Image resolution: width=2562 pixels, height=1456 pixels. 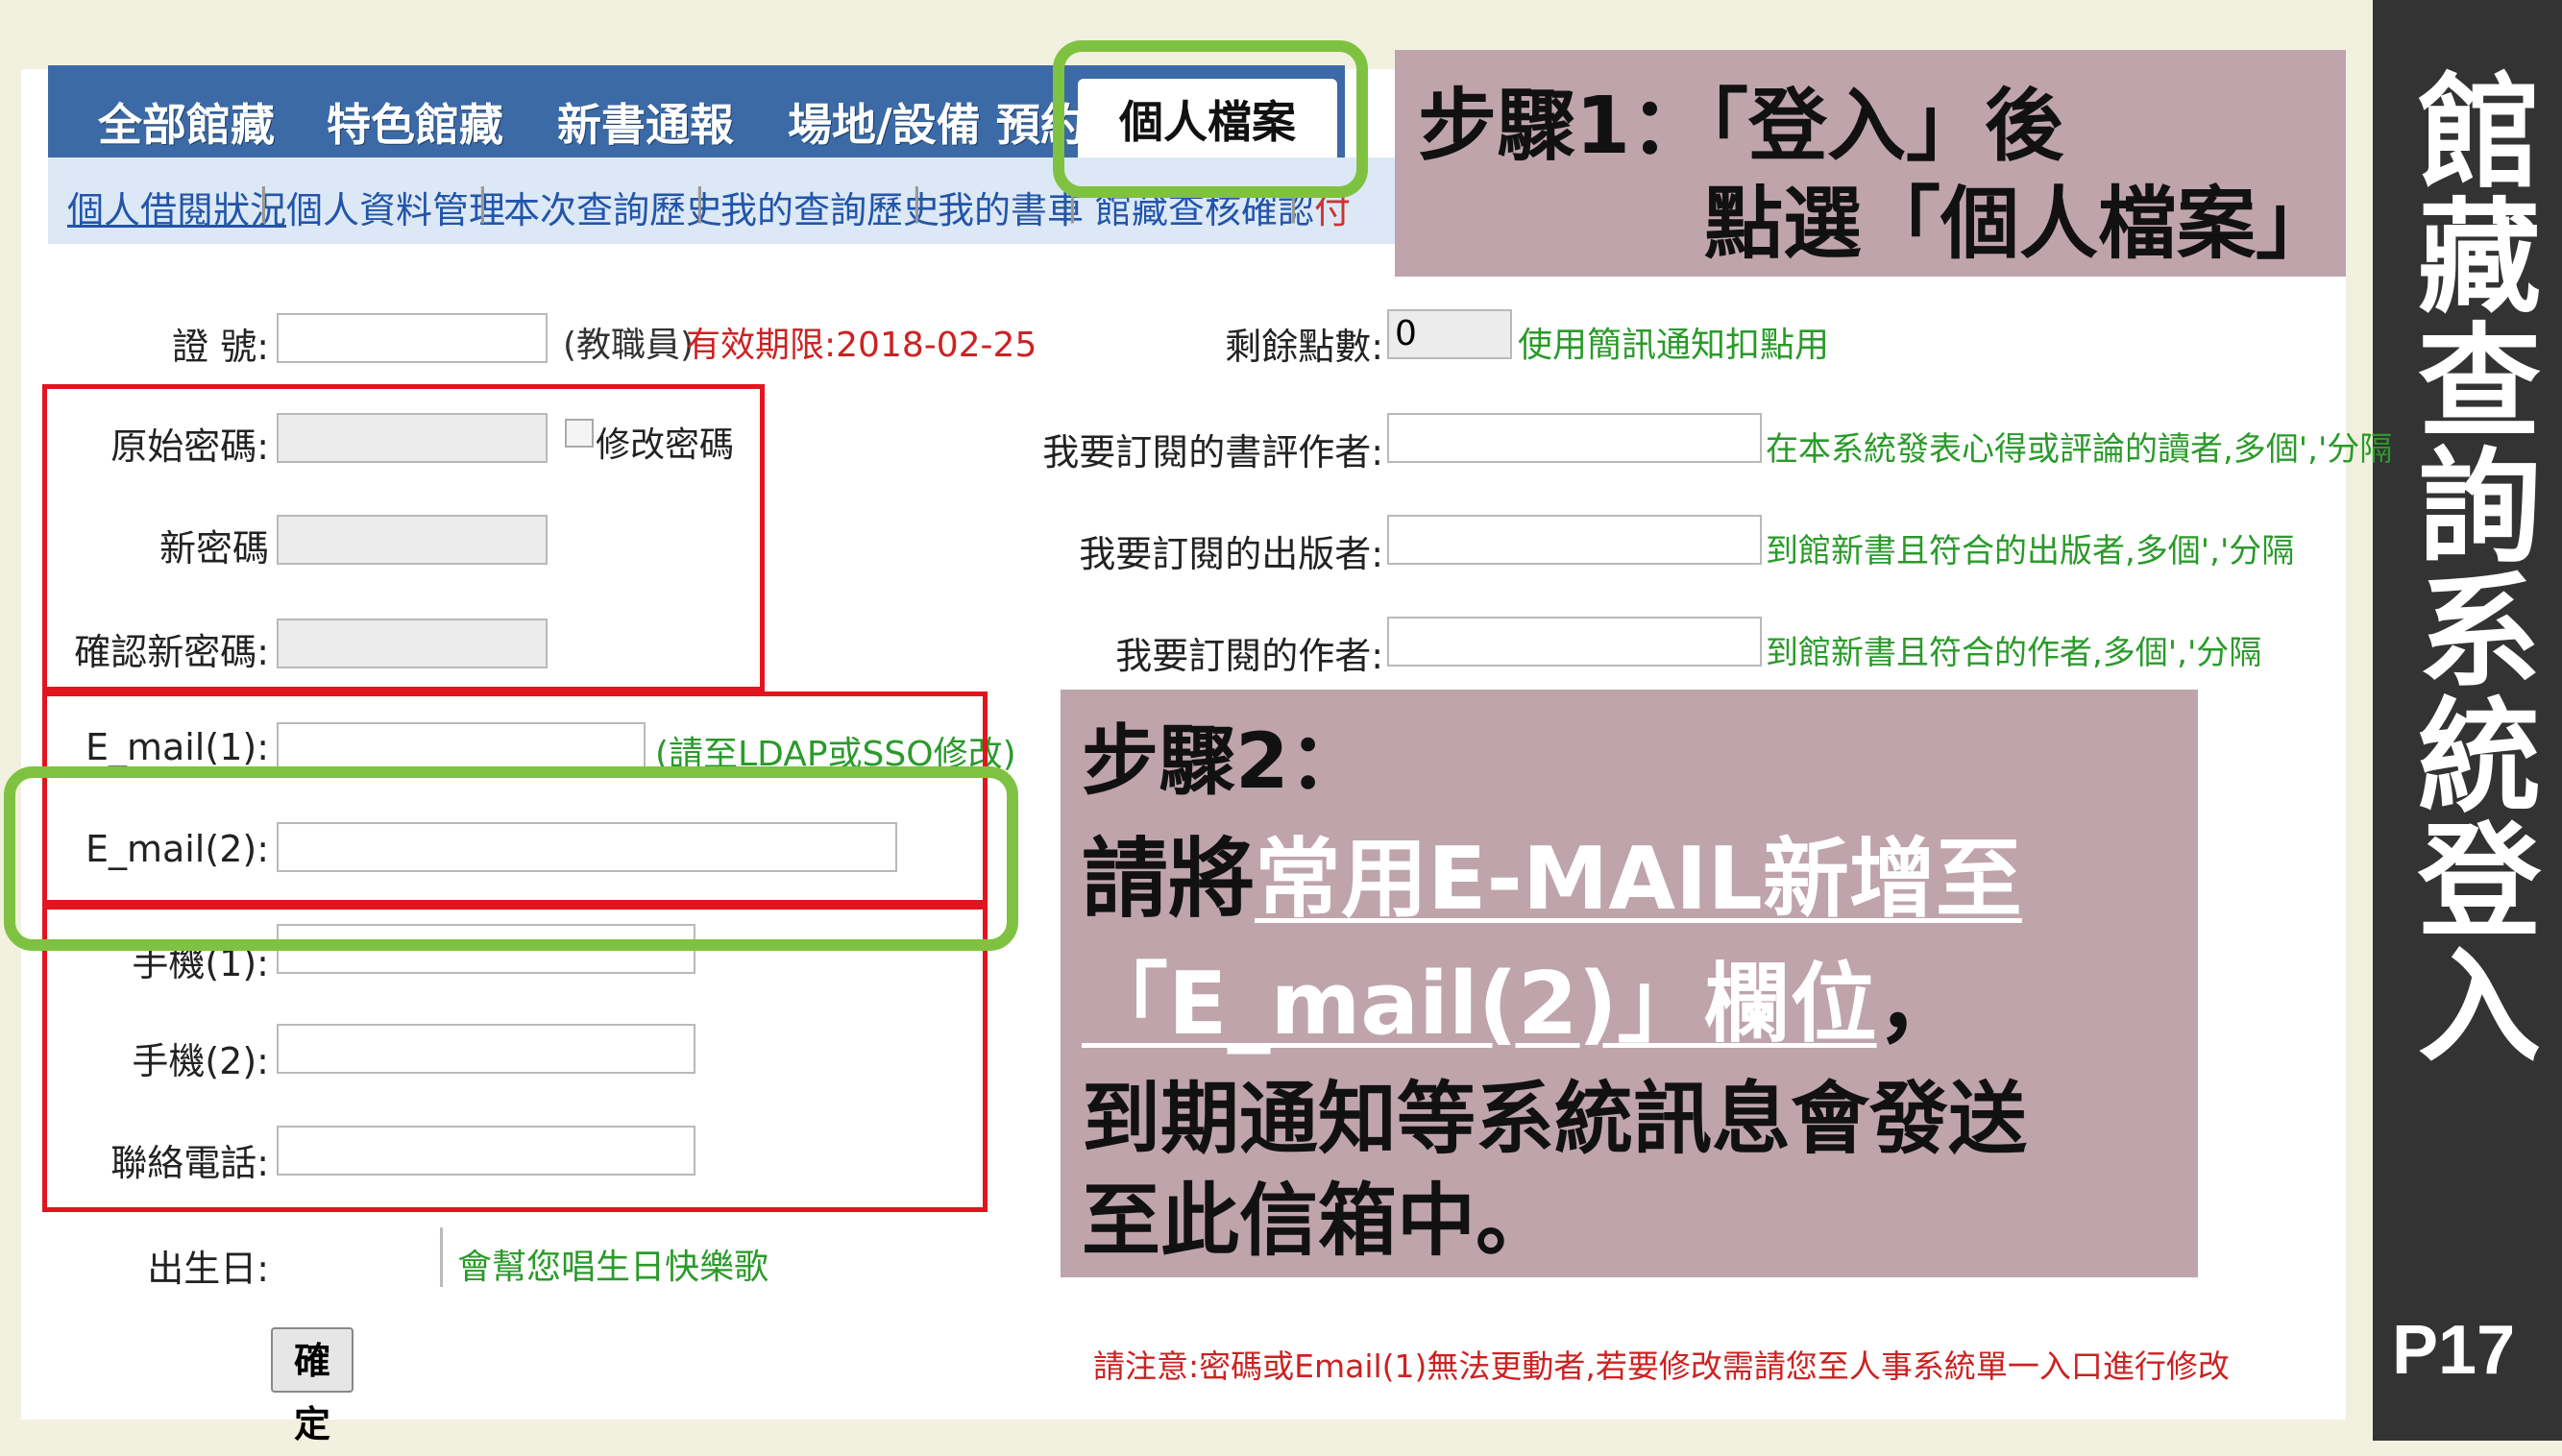 What do you see at coordinates (1479, 1005) in the screenshot?
I see `callout-step2-highlight2: 「E_mail(2)」欄位` at bounding box center [1479, 1005].